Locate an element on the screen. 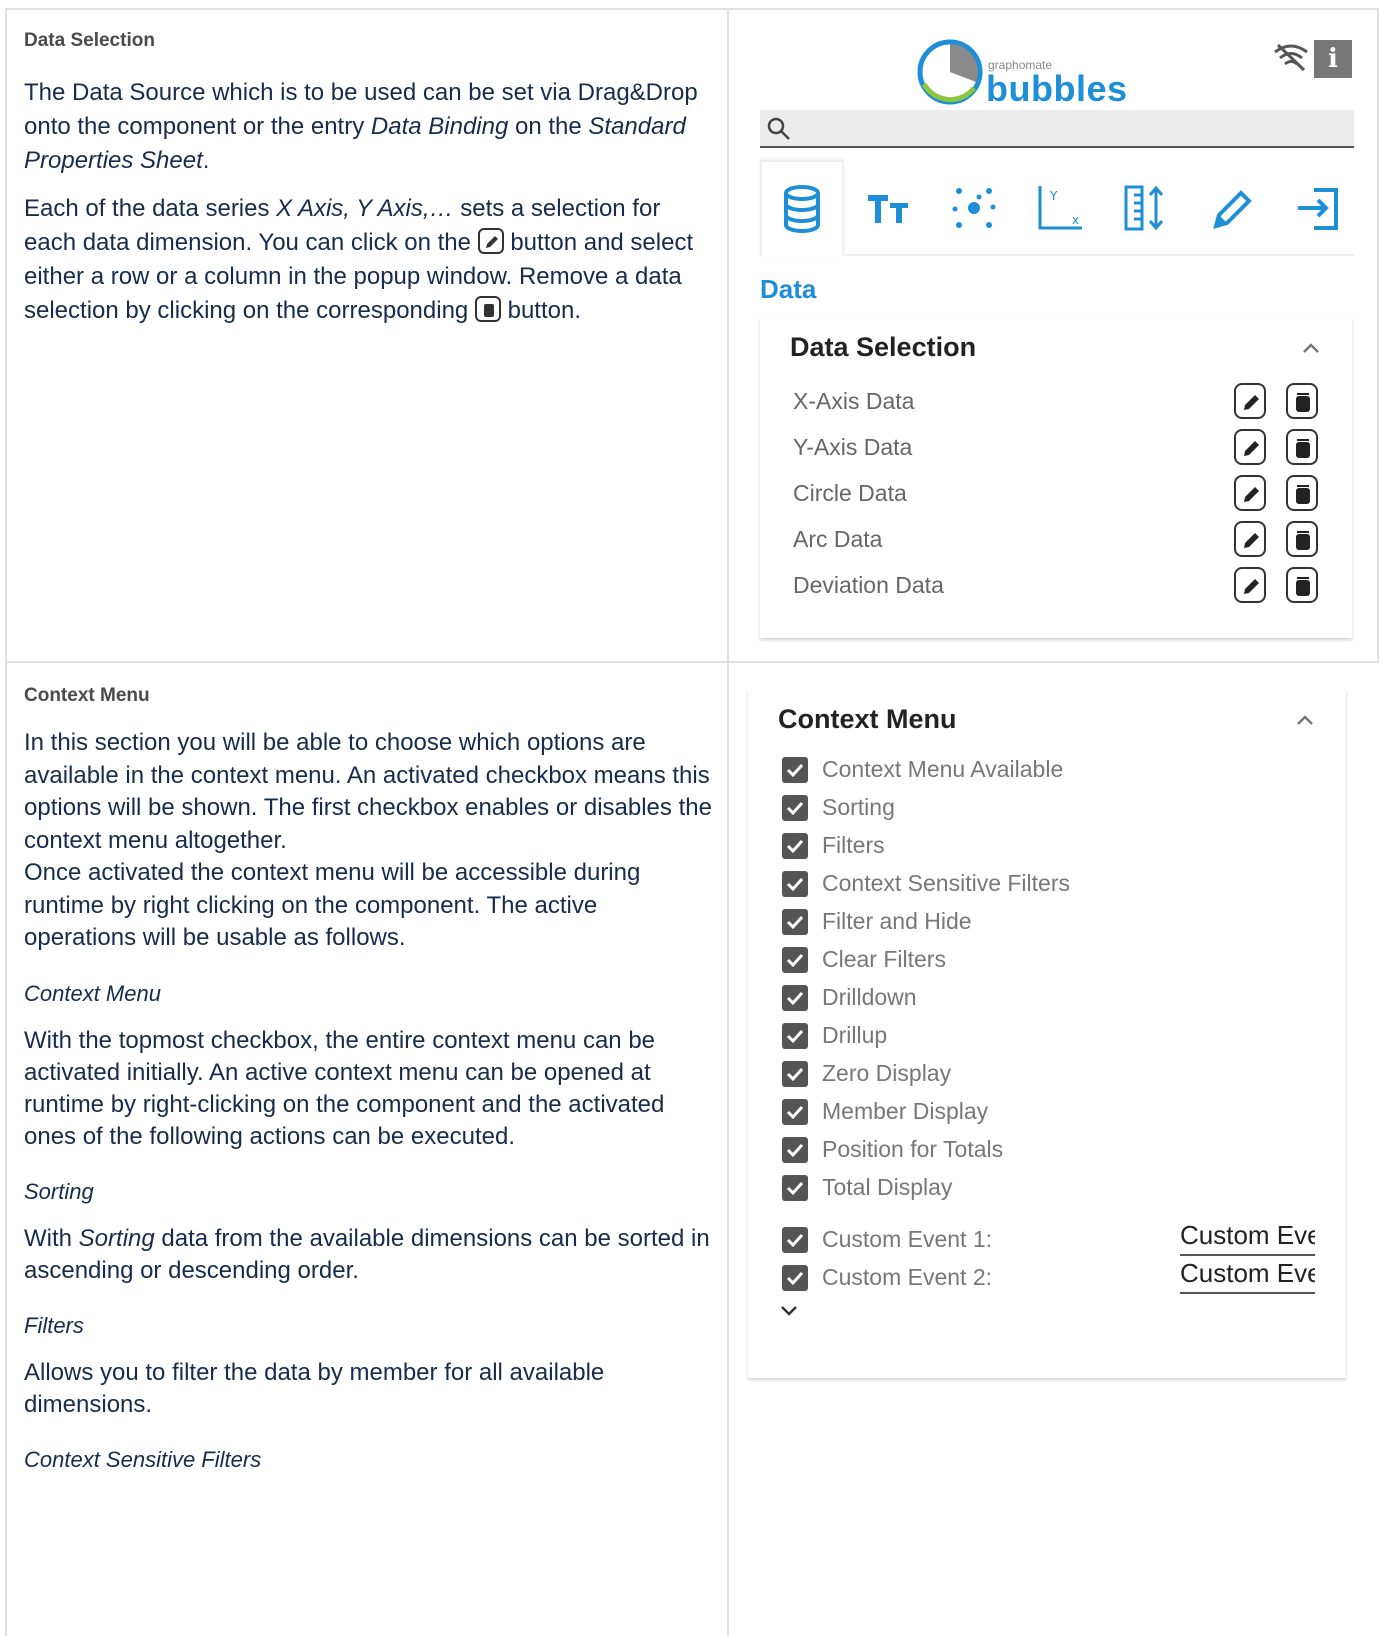 The height and width of the screenshot is (1636, 1379). search-input is located at coordinates (1057, 129).